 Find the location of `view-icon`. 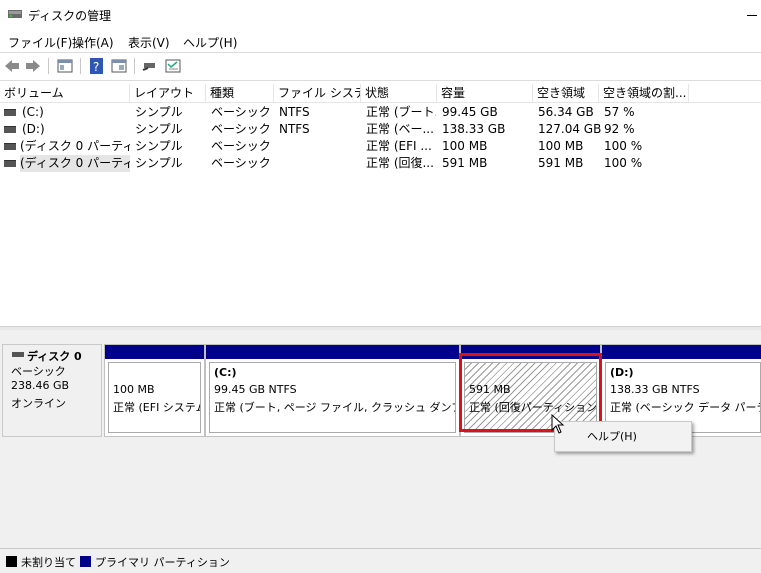

view-icon is located at coordinates (119, 66).